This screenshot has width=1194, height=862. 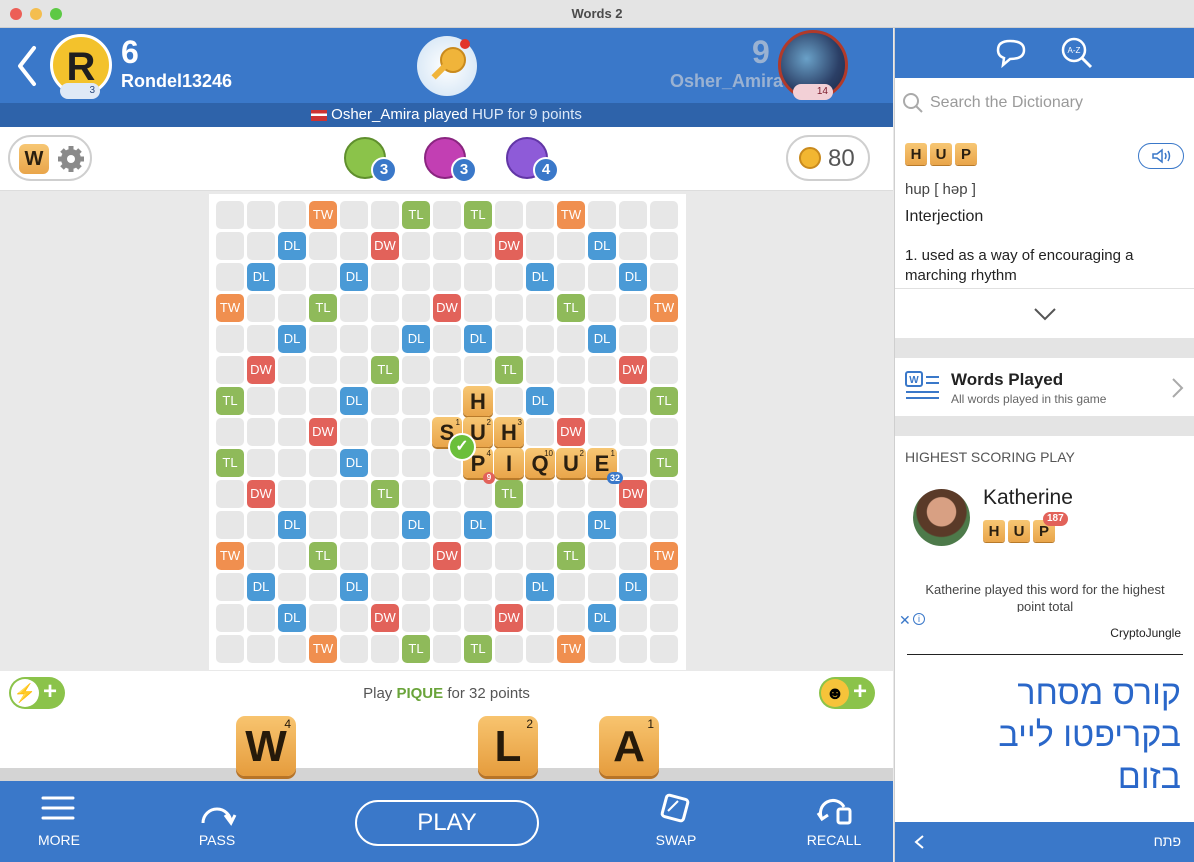 I want to click on ad-info-icon: i, so click(x=919, y=619).